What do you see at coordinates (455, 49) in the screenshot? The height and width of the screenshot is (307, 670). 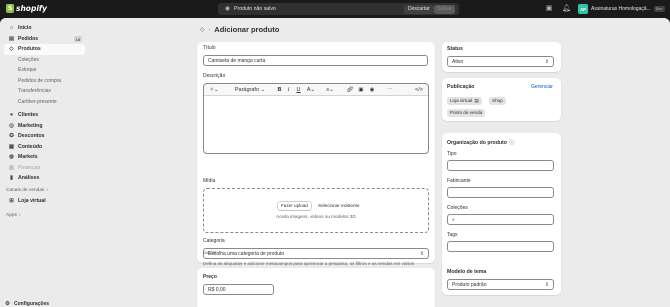 I see `status-title: Status` at bounding box center [455, 49].